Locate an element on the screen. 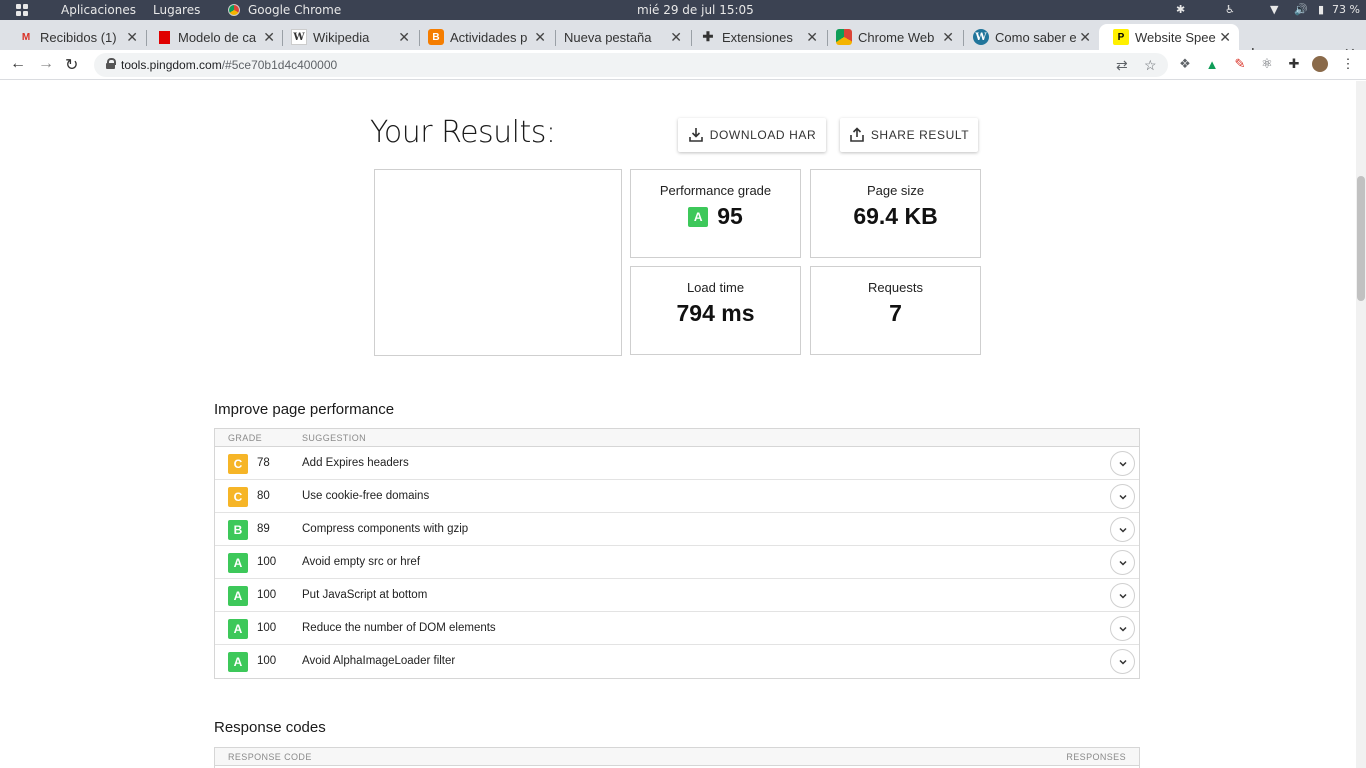  tab-webstore: Chrome Web ✕ is located at coordinates (892, 37).